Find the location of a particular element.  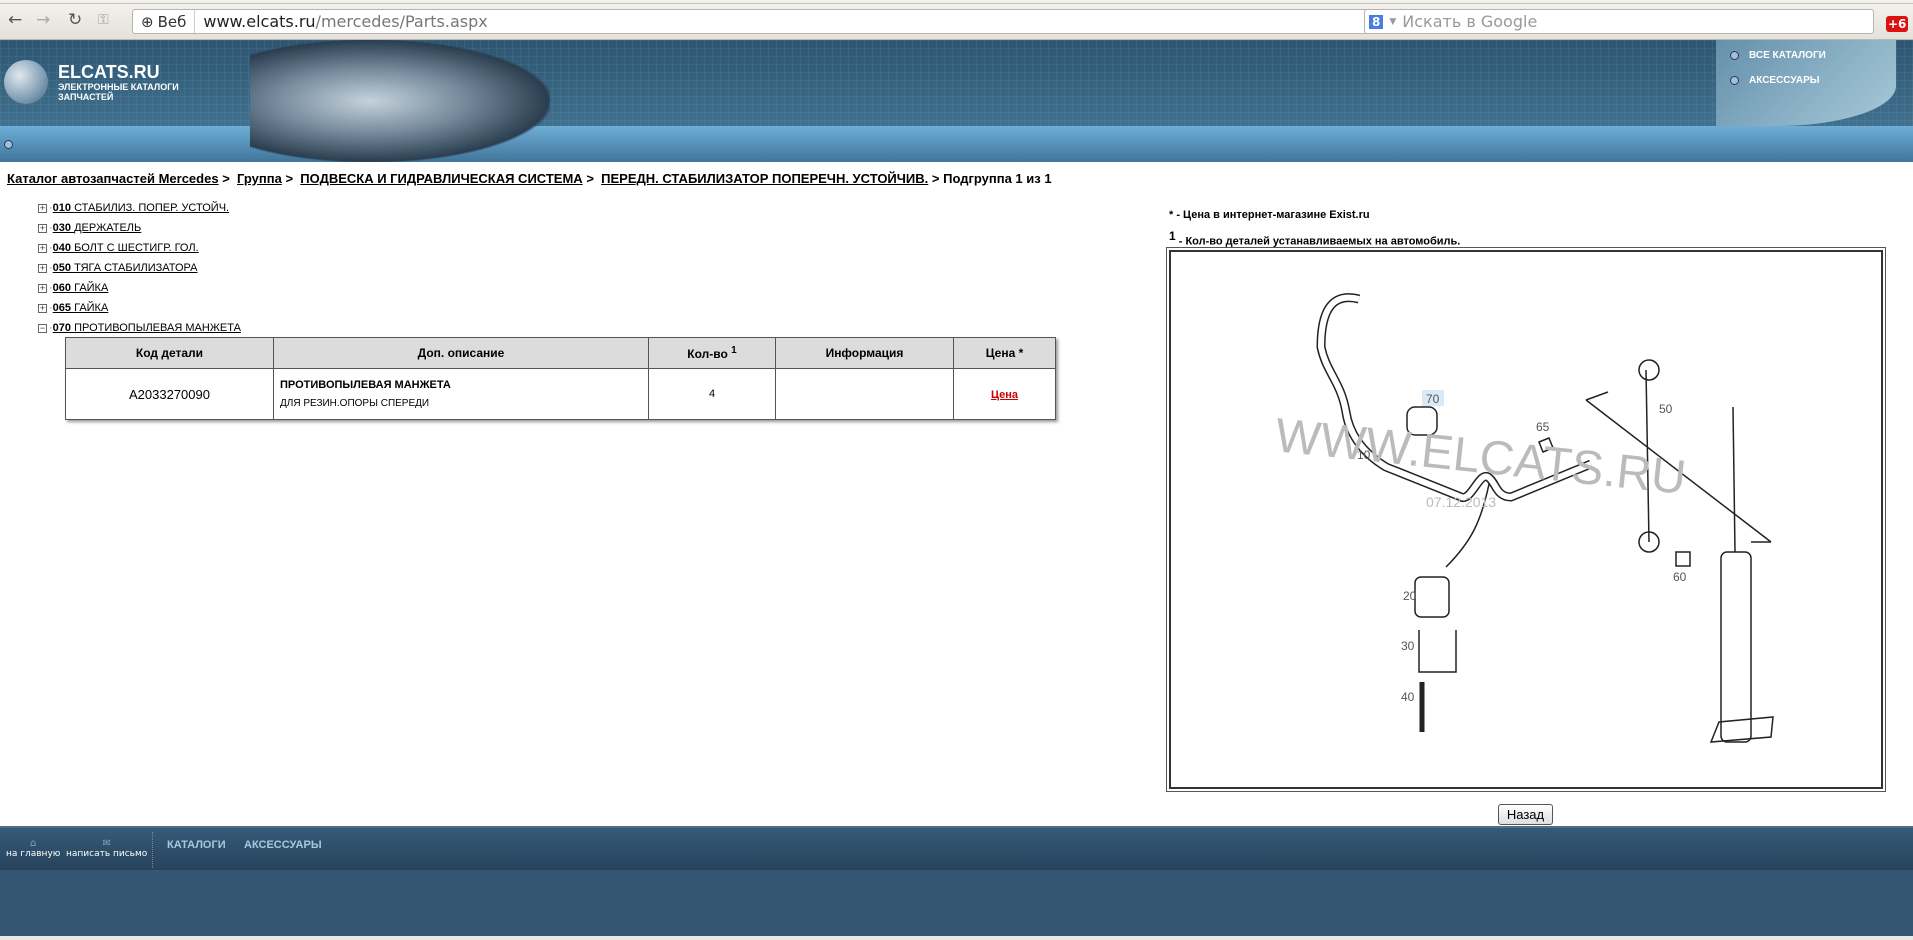

tab-strip is located at coordinates (956, 2).